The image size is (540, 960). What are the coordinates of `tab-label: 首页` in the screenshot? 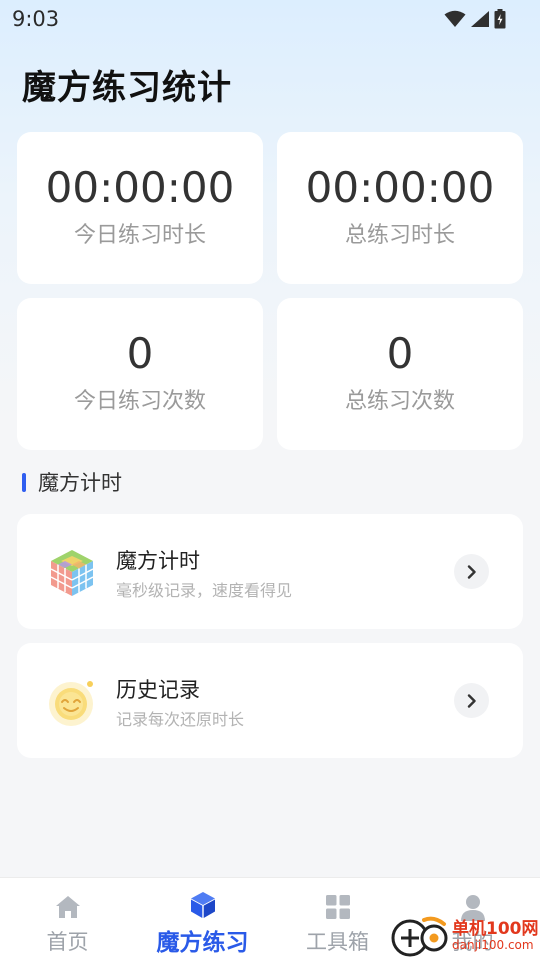 It's located at (67, 942).